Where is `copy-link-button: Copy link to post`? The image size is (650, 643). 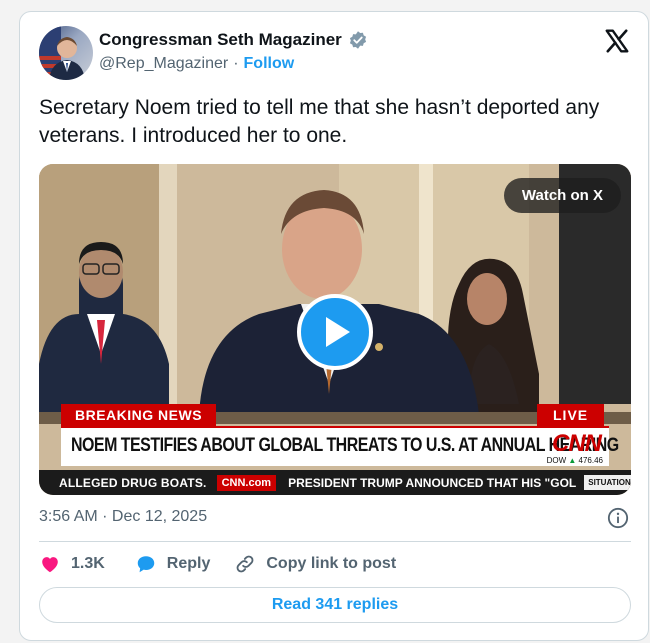 copy-link-button: Copy link to post is located at coordinates (315, 564).